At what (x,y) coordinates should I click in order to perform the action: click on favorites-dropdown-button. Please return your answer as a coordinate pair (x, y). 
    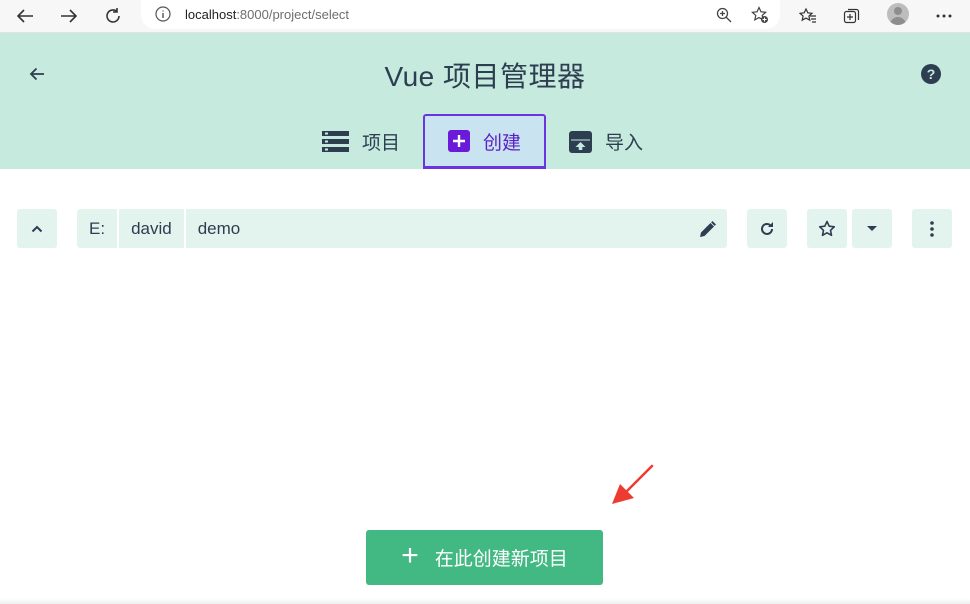
    Looking at the image, I should click on (872, 228).